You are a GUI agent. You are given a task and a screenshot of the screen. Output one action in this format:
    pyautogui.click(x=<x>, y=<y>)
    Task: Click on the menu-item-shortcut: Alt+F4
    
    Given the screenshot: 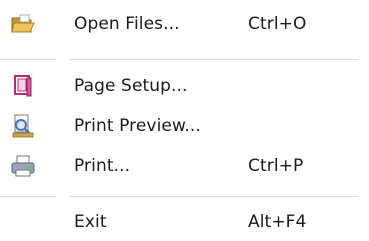 What is the action you would take?
    pyautogui.click(x=277, y=222)
    